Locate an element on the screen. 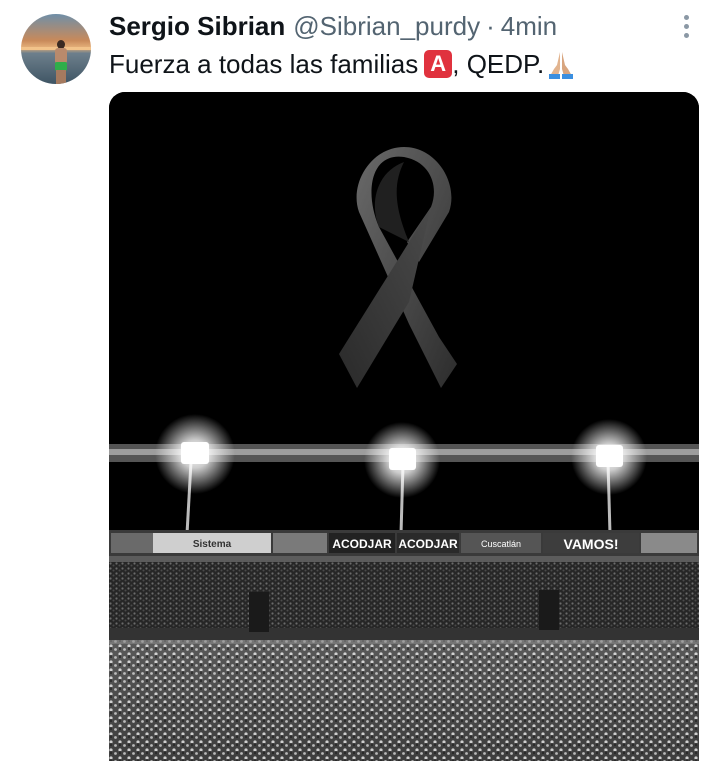  tweet-text-part1: Fuerza a todas las familias is located at coordinates (264, 63).